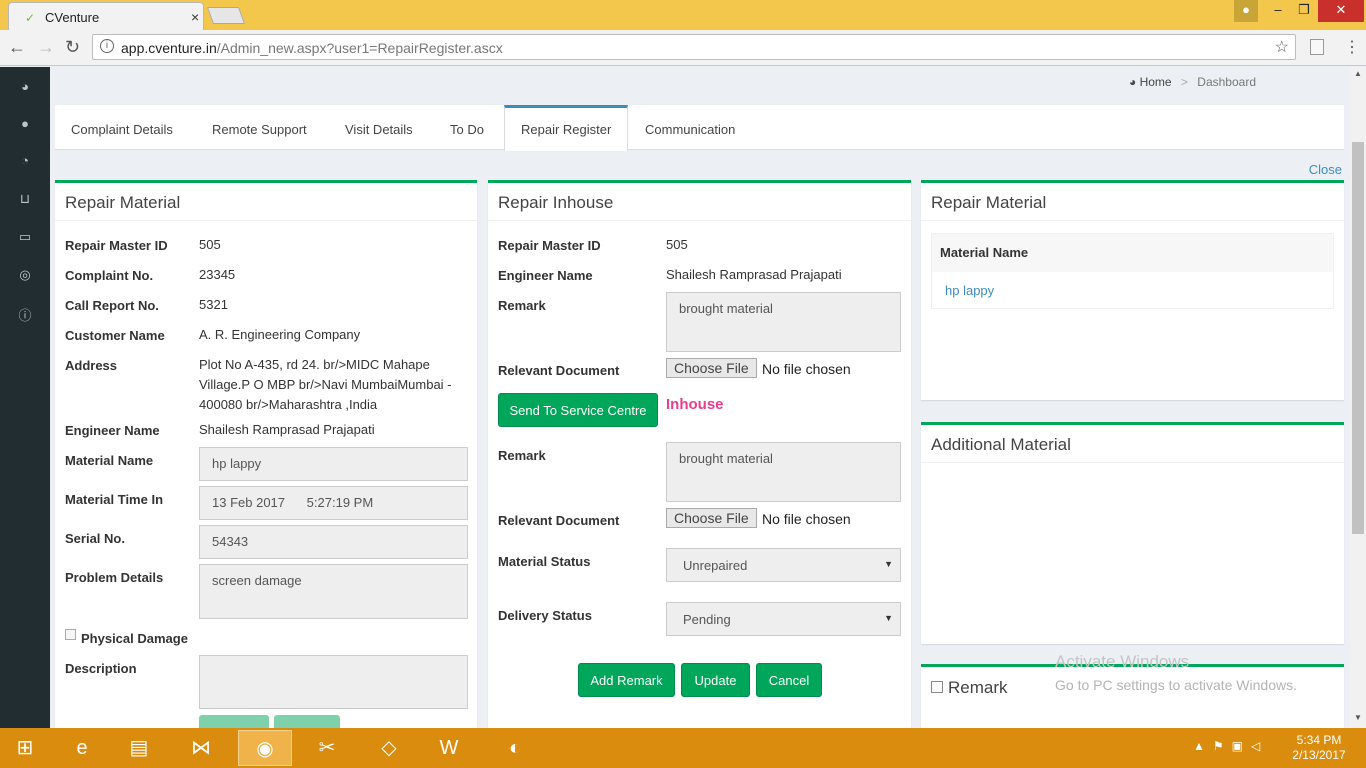  I want to click on status-text: Inhouse, so click(695, 404).